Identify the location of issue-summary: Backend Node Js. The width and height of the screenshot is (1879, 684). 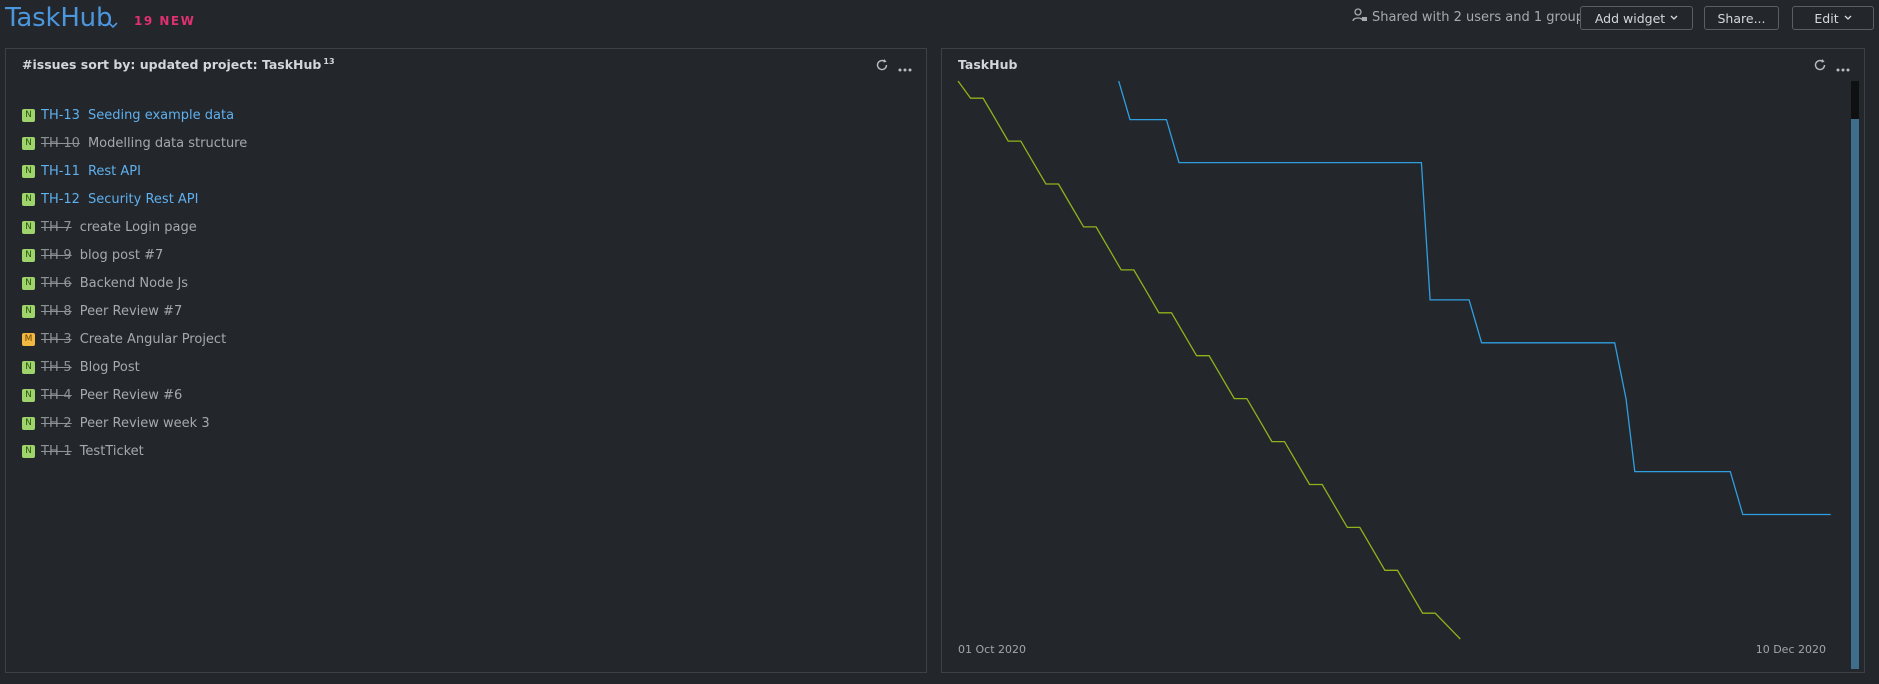
(134, 283).